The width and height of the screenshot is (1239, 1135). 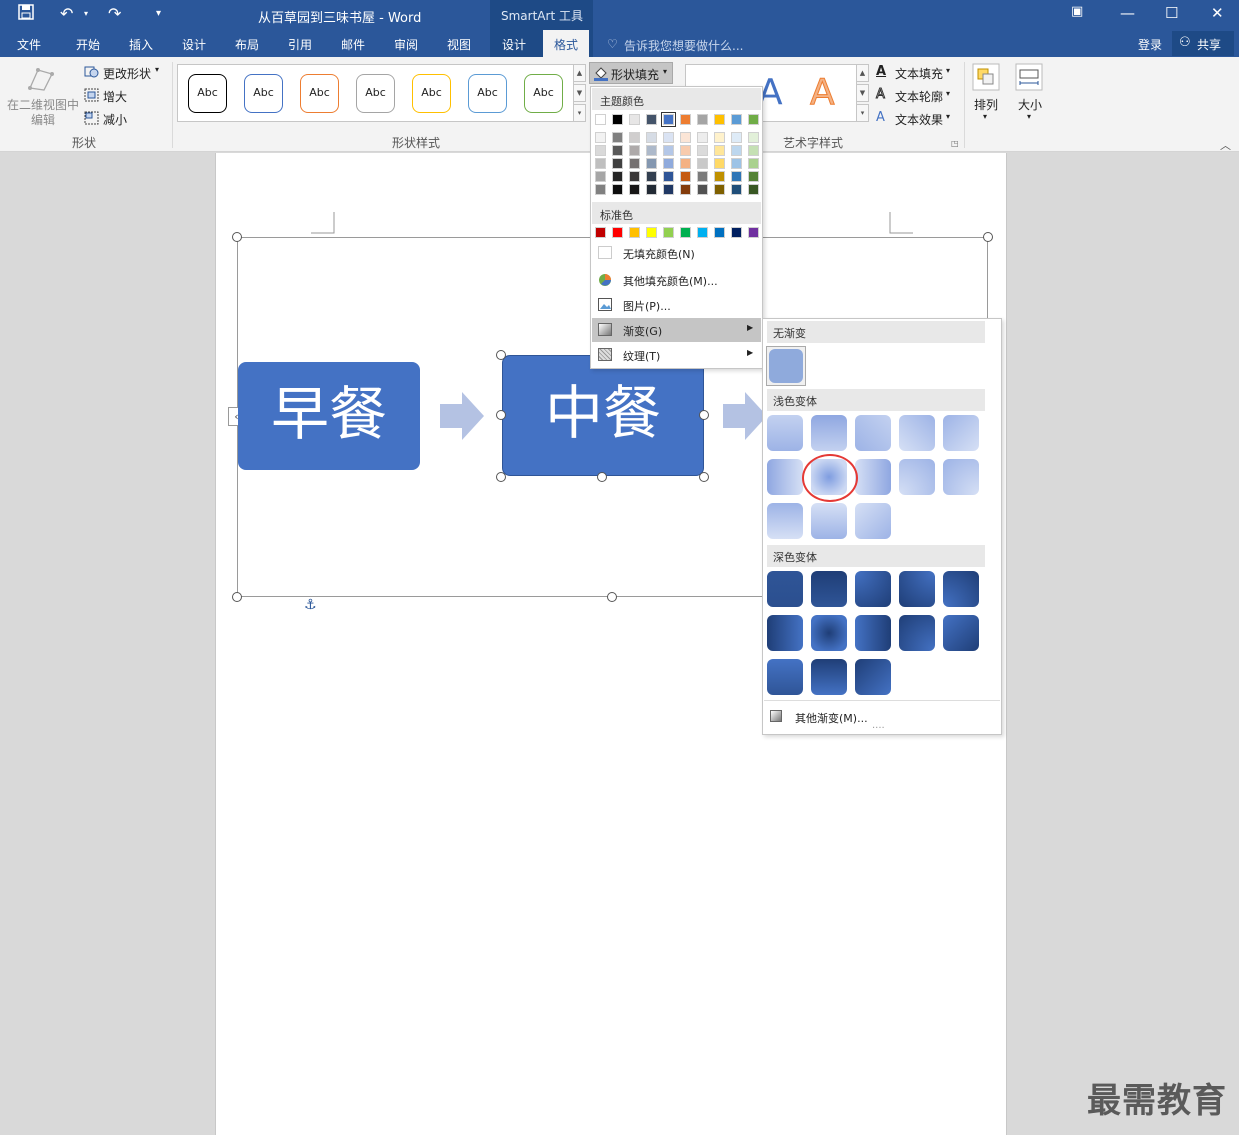 What do you see at coordinates (66, 14) in the screenshot?
I see `undo-icon: ↶` at bounding box center [66, 14].